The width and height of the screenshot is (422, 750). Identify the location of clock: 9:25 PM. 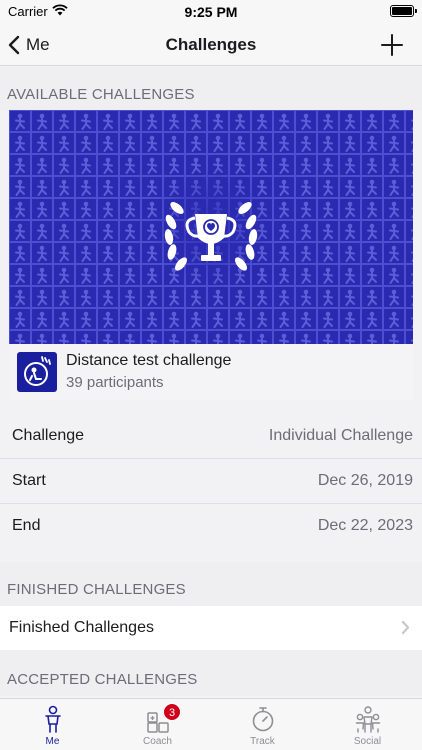
(211, 12).